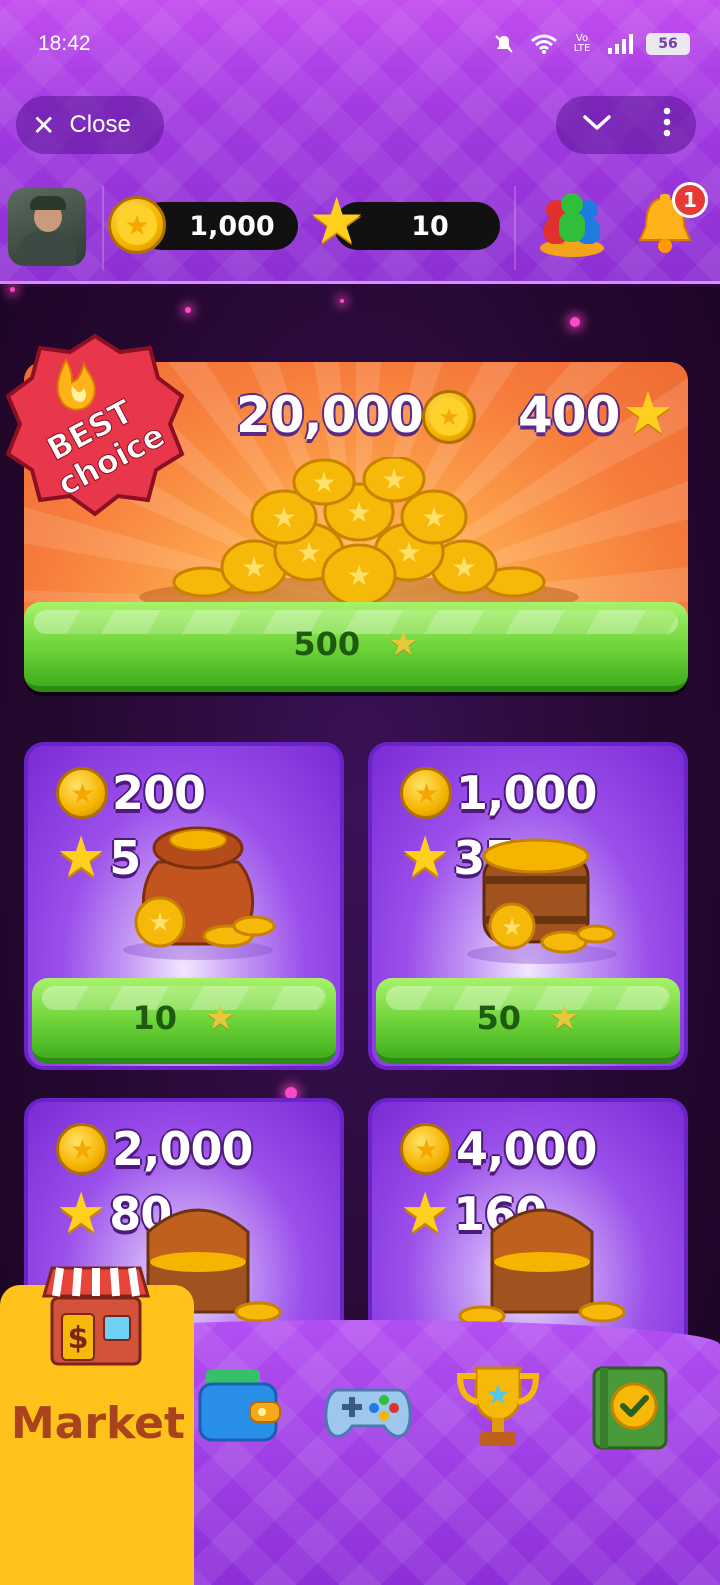  What do you see at coordinates (527, 793) in the screenshot?
I see `pack-coins: 1,000` at bounding box center [527, 793].